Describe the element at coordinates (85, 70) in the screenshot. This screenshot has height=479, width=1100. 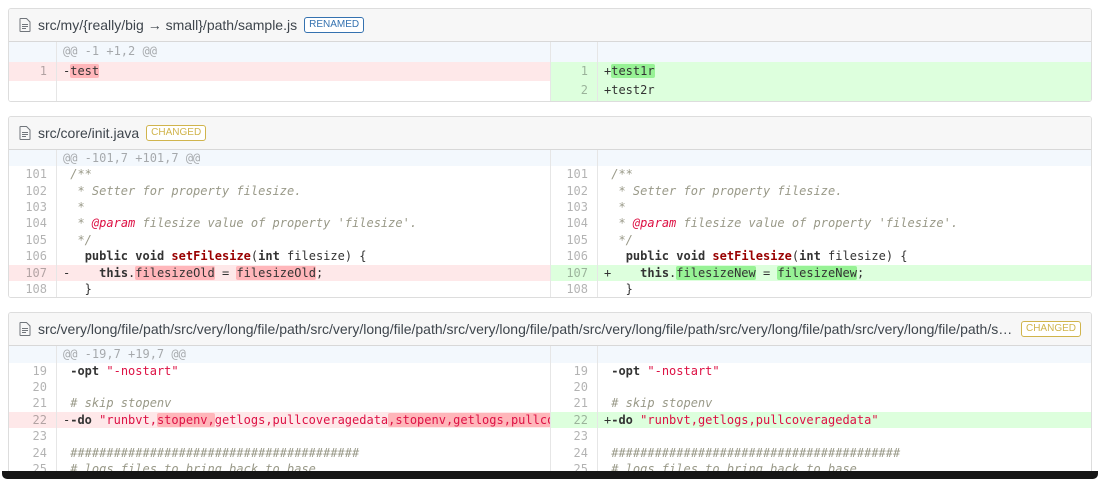
I see `code-token: test` at that location.